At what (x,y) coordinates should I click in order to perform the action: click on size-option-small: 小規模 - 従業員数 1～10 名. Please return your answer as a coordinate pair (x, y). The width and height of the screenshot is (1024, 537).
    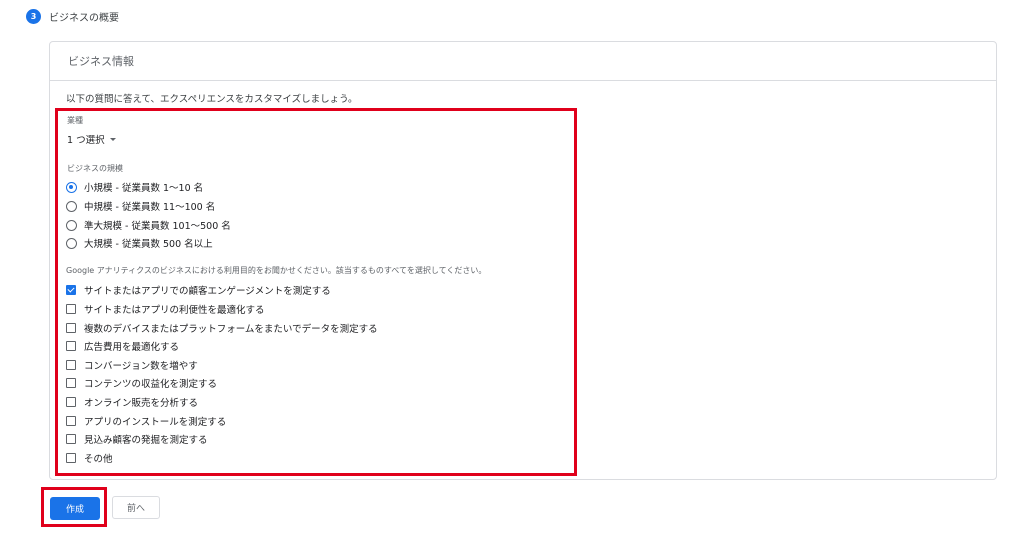
    Looking at the image, I should click on (134, 187).